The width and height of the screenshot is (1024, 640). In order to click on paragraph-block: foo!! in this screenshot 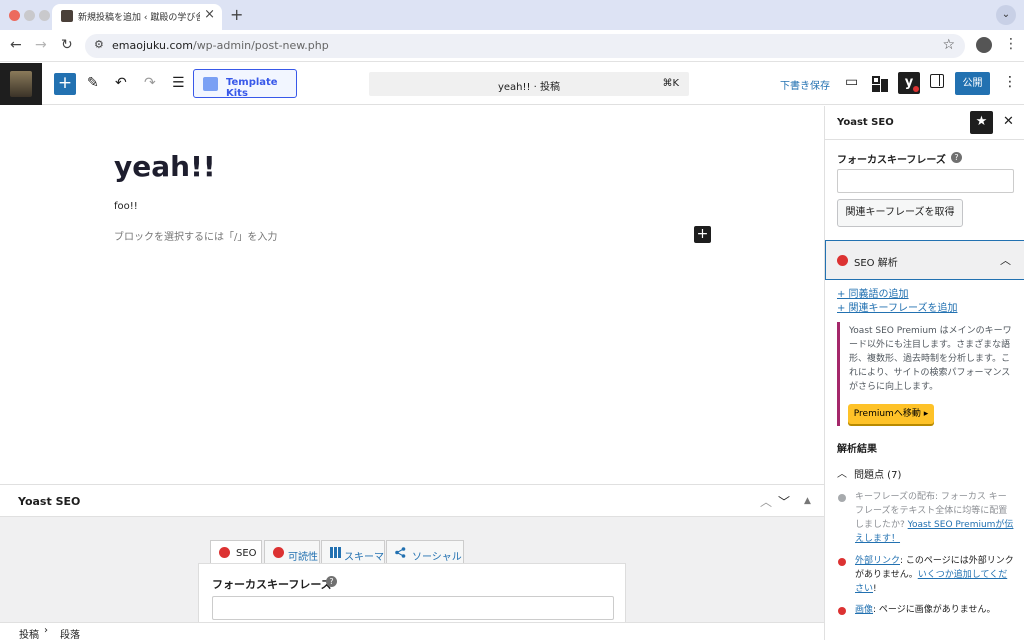, I will do `click(126, 206)`.